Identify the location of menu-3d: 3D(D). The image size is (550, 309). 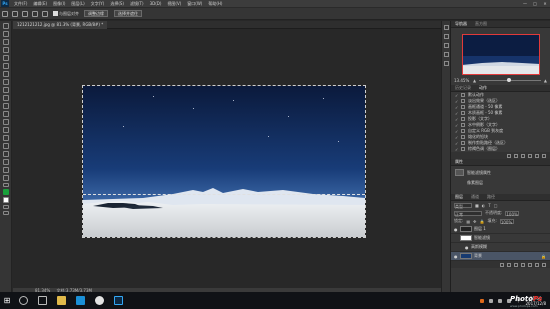
(156, 3).